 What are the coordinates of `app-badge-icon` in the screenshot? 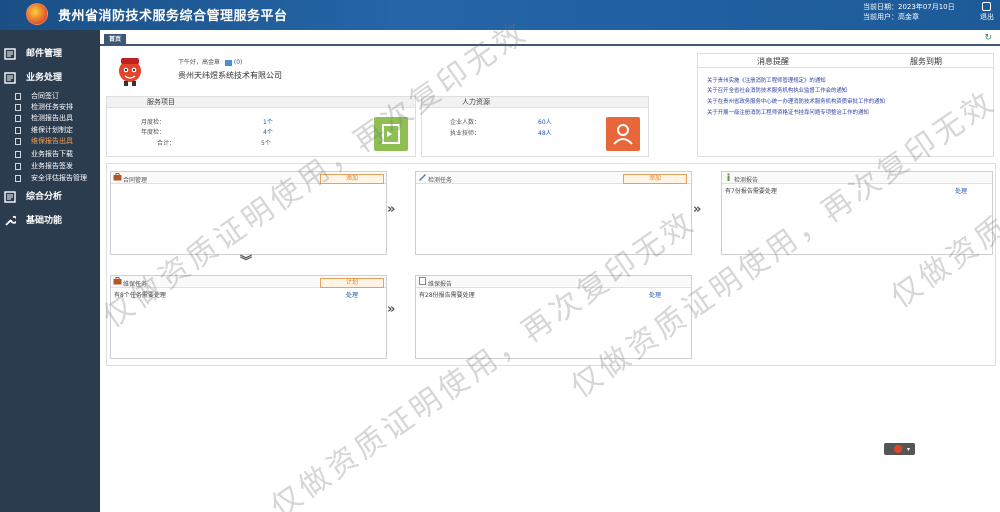 It's located at (898, 449).